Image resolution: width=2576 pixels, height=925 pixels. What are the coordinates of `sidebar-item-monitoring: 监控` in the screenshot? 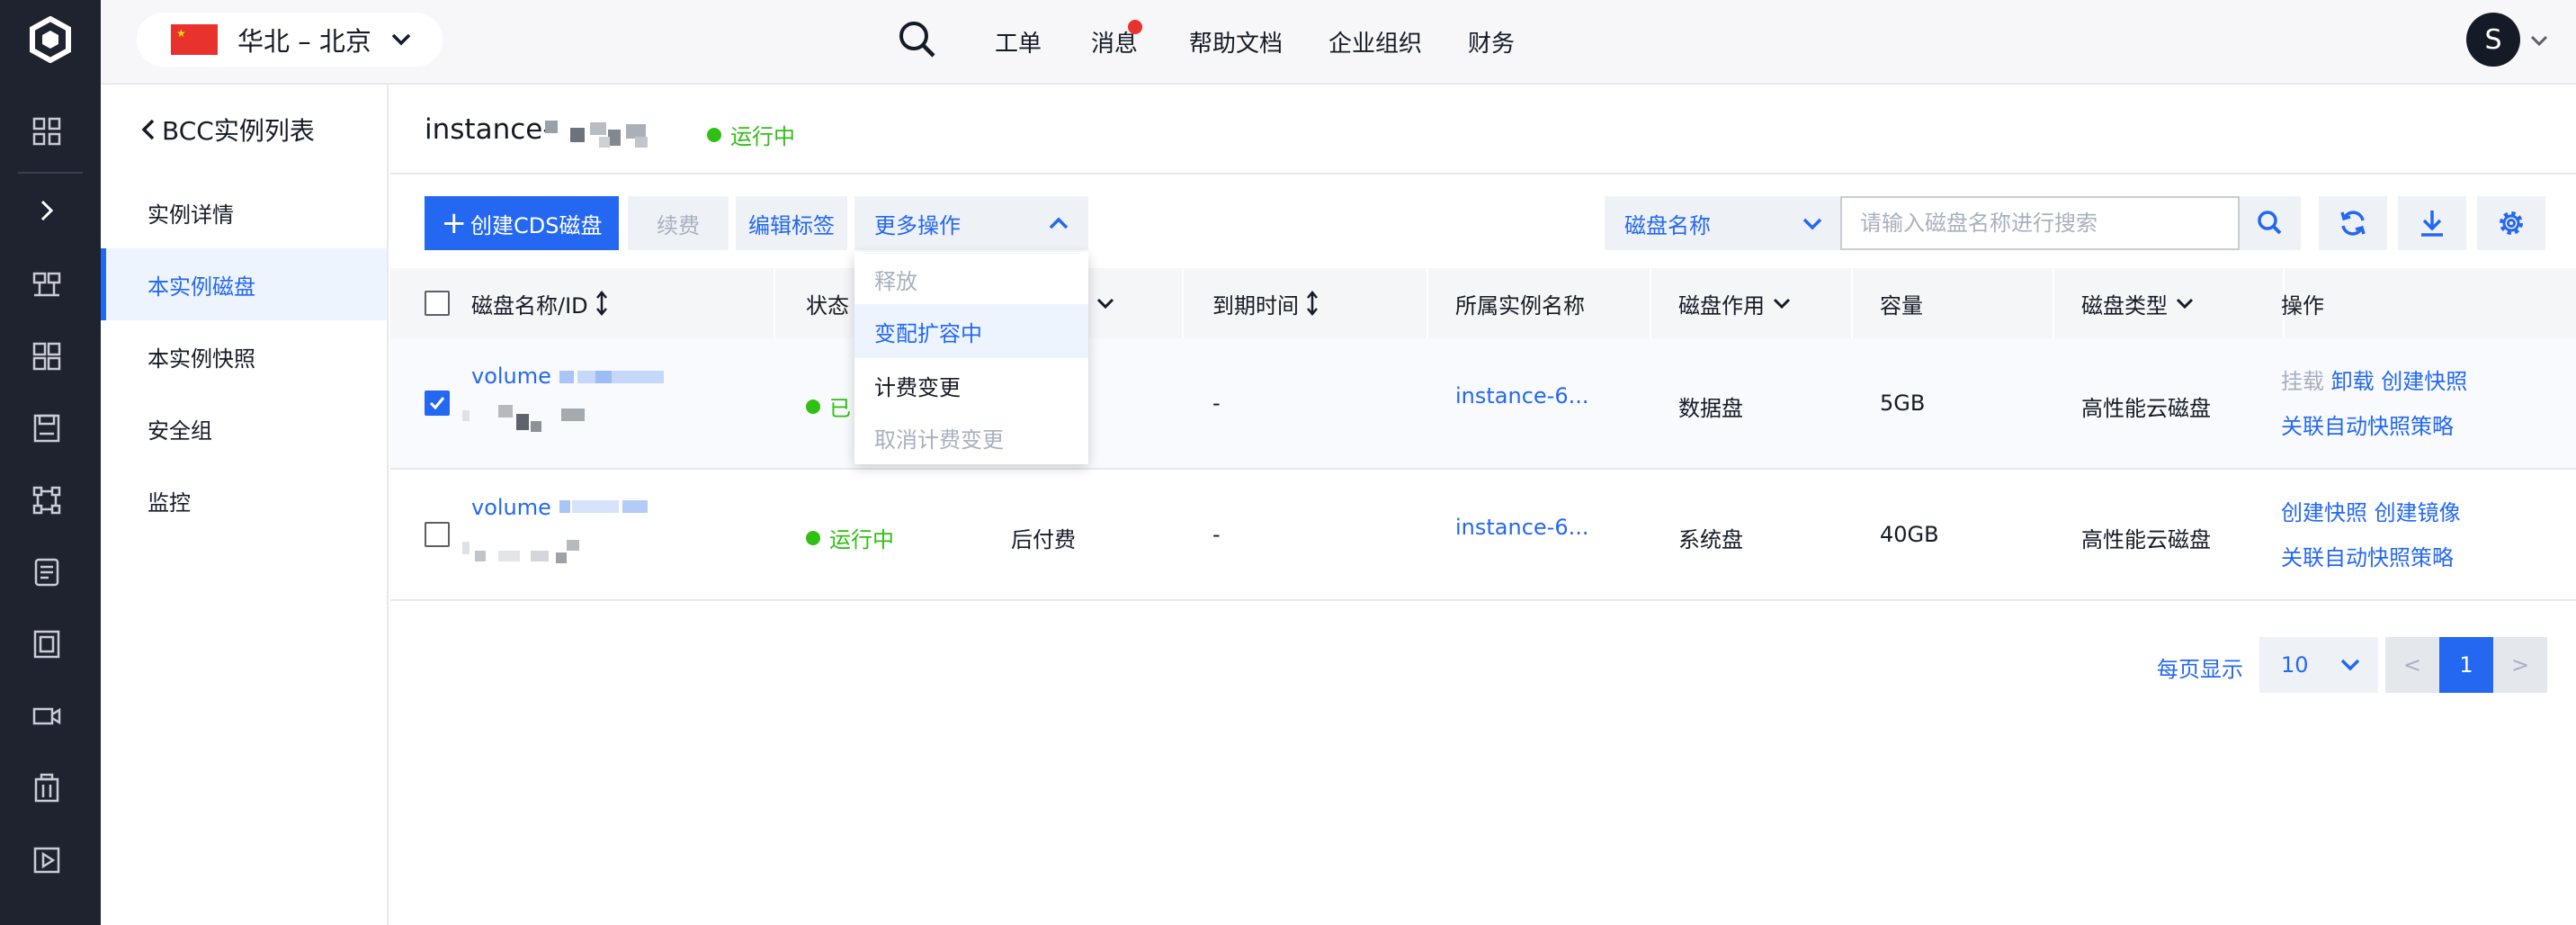 It's located at (244, 500).